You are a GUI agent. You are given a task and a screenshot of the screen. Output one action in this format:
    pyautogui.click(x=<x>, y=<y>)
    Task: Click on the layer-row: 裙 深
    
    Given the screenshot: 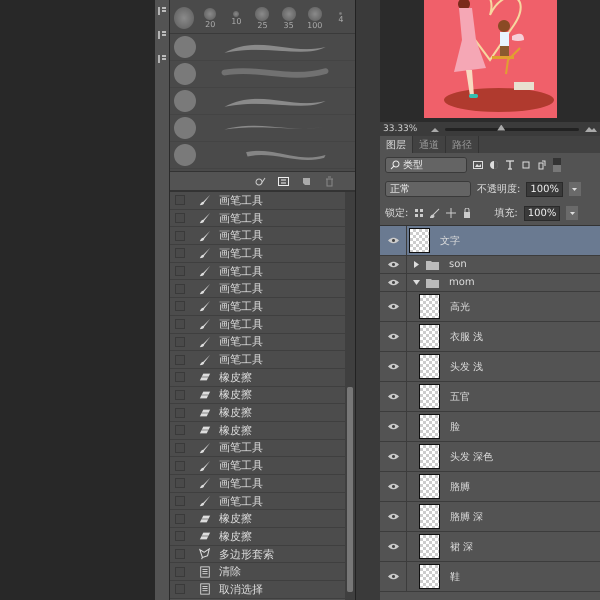 What is the action you would take?
    pyautogui.click(x=490, y=547)
    